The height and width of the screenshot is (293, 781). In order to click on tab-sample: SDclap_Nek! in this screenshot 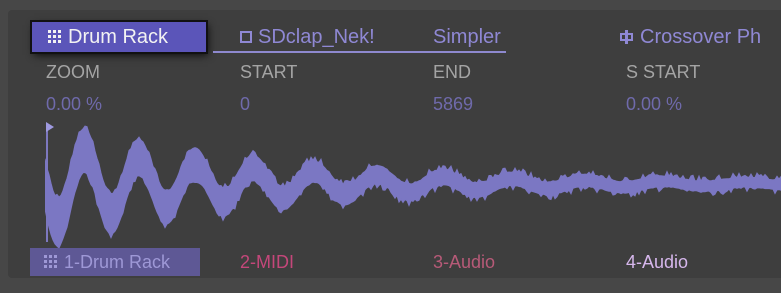, I will do `click(307, 37)`.